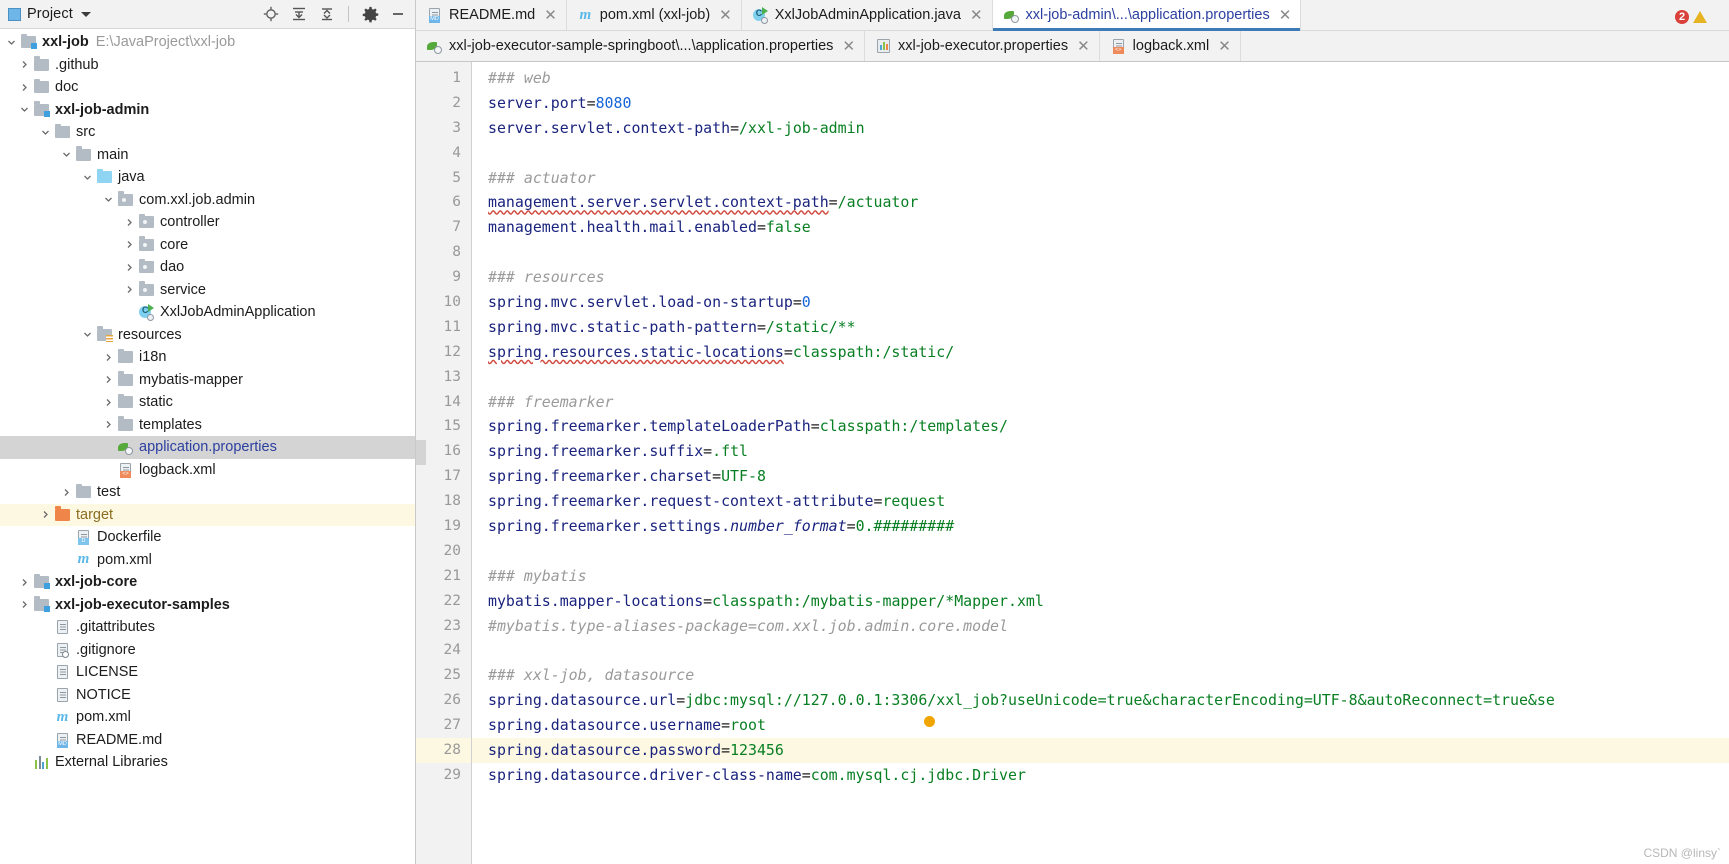 The width and height of the screenshot is (1729, 864). Describe the element at coordinates (207, 695) in the screenshot. I see `tree-item-notice: NOTICE` at that location.